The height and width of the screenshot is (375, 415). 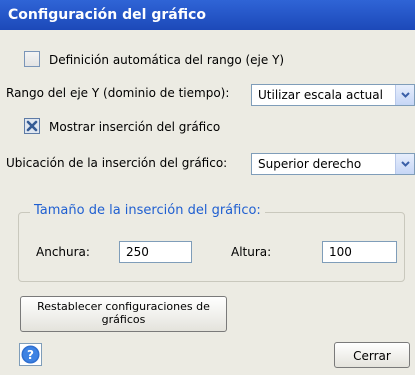 I want to click on dialog-title: Configuración del gráfico, so click(x=107, y=15).